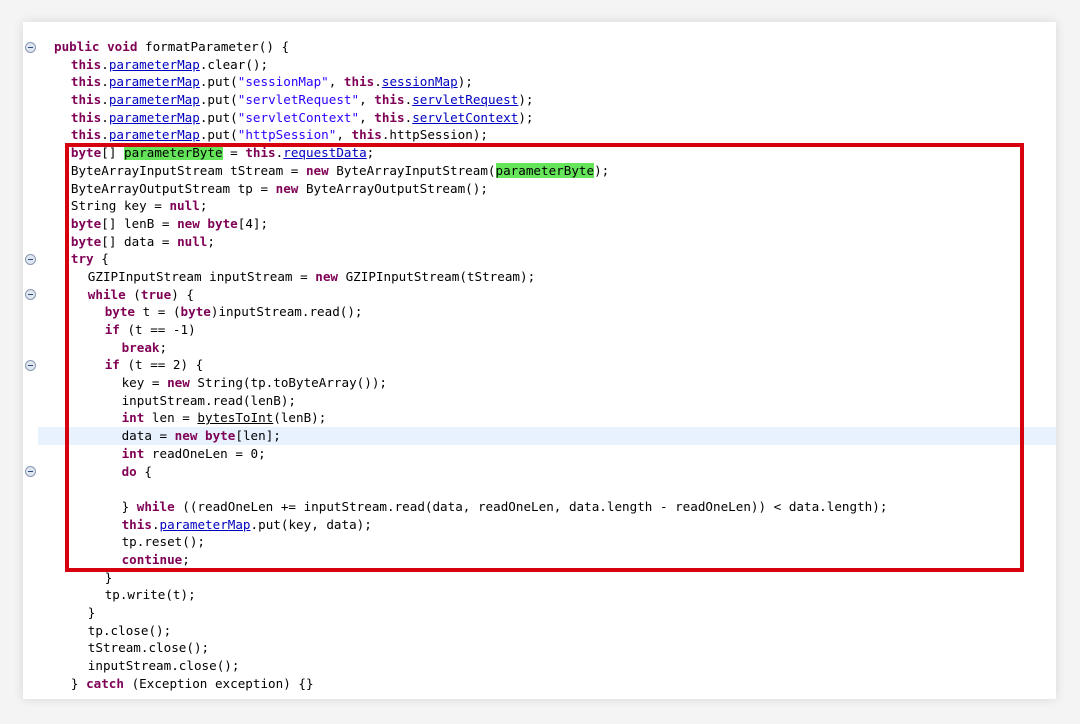 This screenshot has width=1080, height=724. Describe the element at coordinates (465, 117) in the screenshot. I see `field-token: servletContext` at that location.